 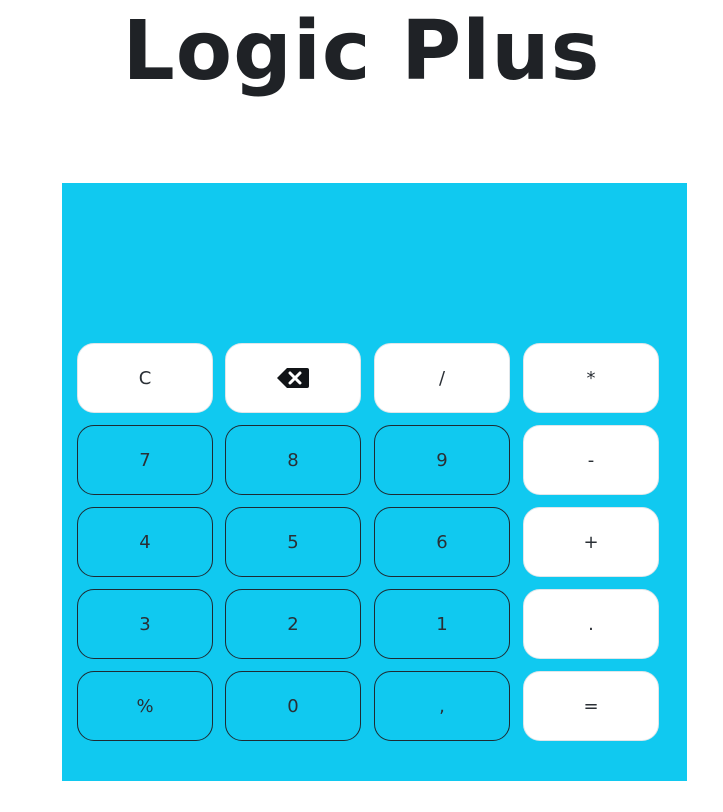 I want to click on app-header: Logic Plus, so click(x=361, y=60).